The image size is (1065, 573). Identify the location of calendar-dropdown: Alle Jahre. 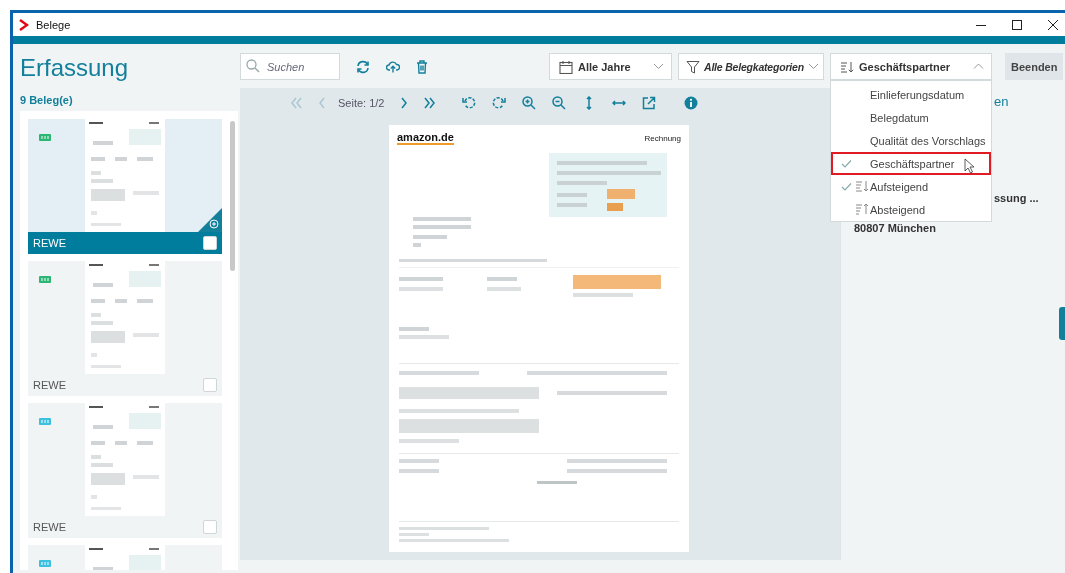
(610, 66).